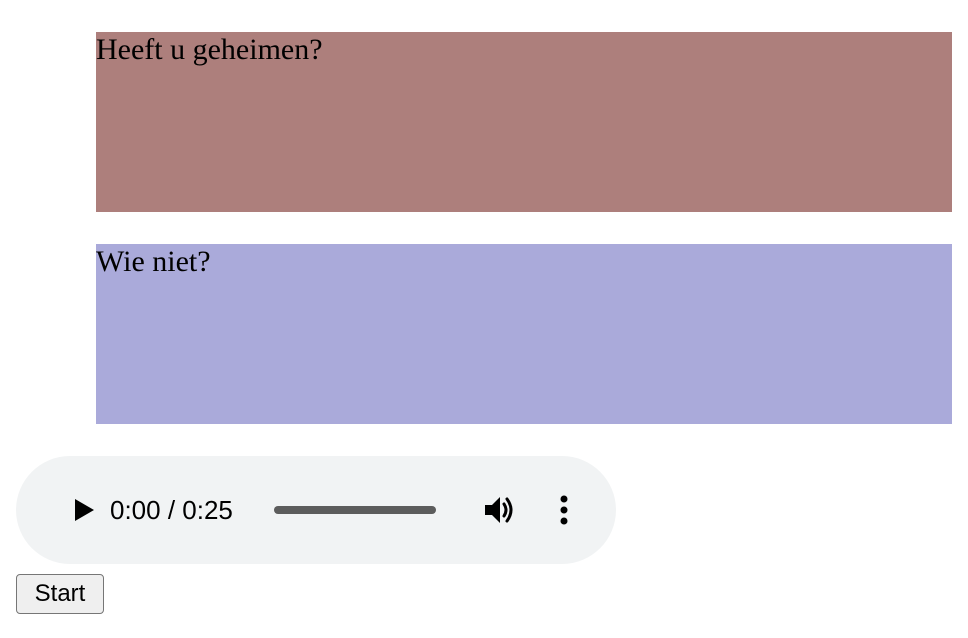 This screenshot has width=968, height=638. Describe the element at coordinates (209, 49) in the screenshot. I see `cue-text-1: Heeft u geheimen?` at that location.